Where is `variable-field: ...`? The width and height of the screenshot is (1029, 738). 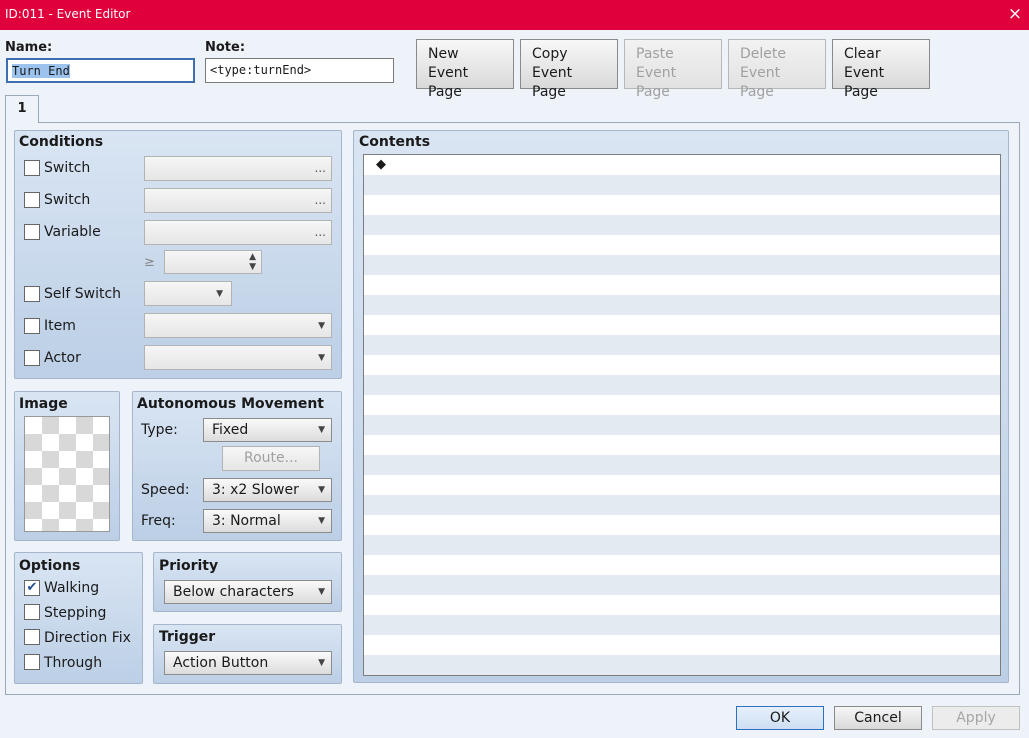
variable-field: ... is located at coordinates (238, 232).